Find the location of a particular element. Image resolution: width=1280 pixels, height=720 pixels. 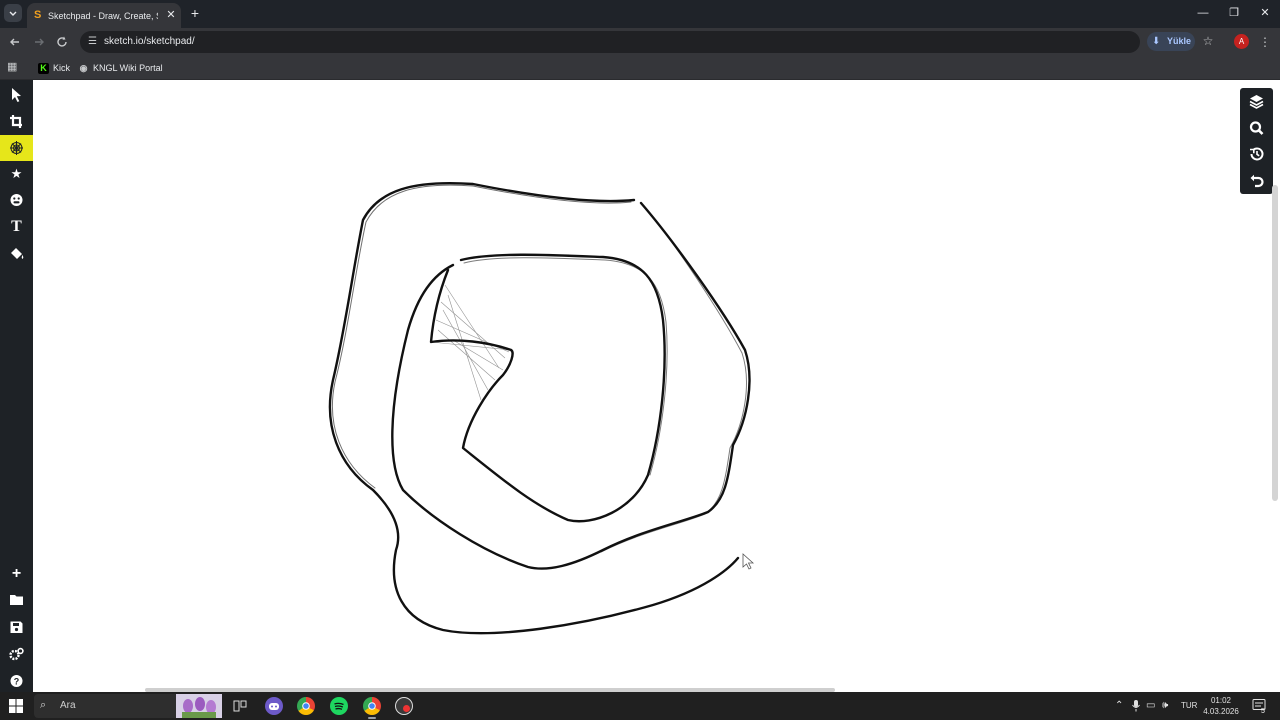

microphone-icon is located at coordinates (1136, 708).